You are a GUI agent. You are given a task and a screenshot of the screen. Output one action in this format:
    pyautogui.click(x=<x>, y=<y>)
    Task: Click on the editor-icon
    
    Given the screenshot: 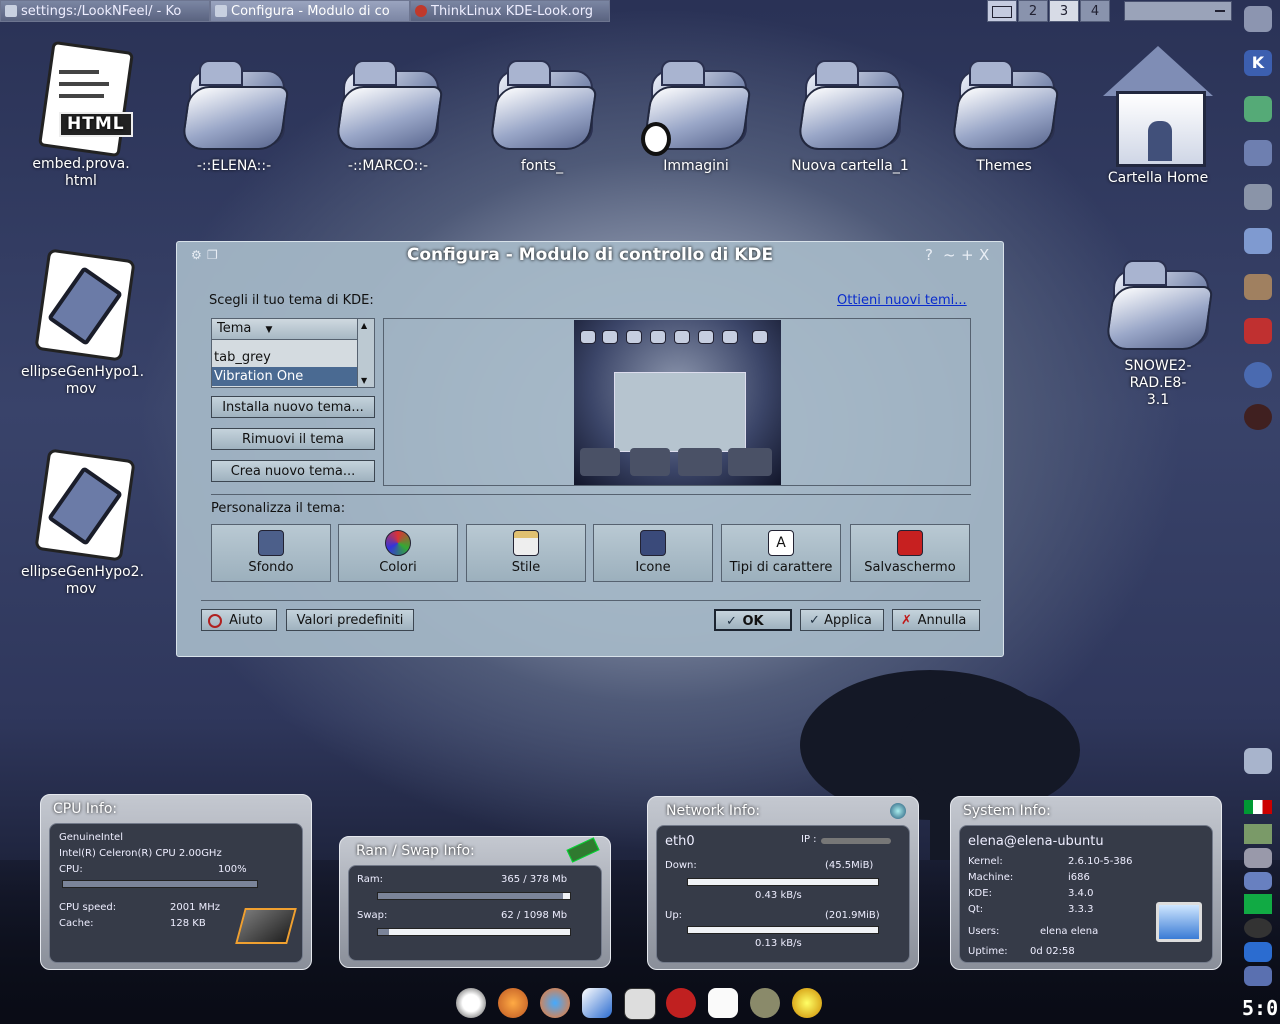 What is the action you would take?
    pyautogui.click(x=597, y=1003)
    